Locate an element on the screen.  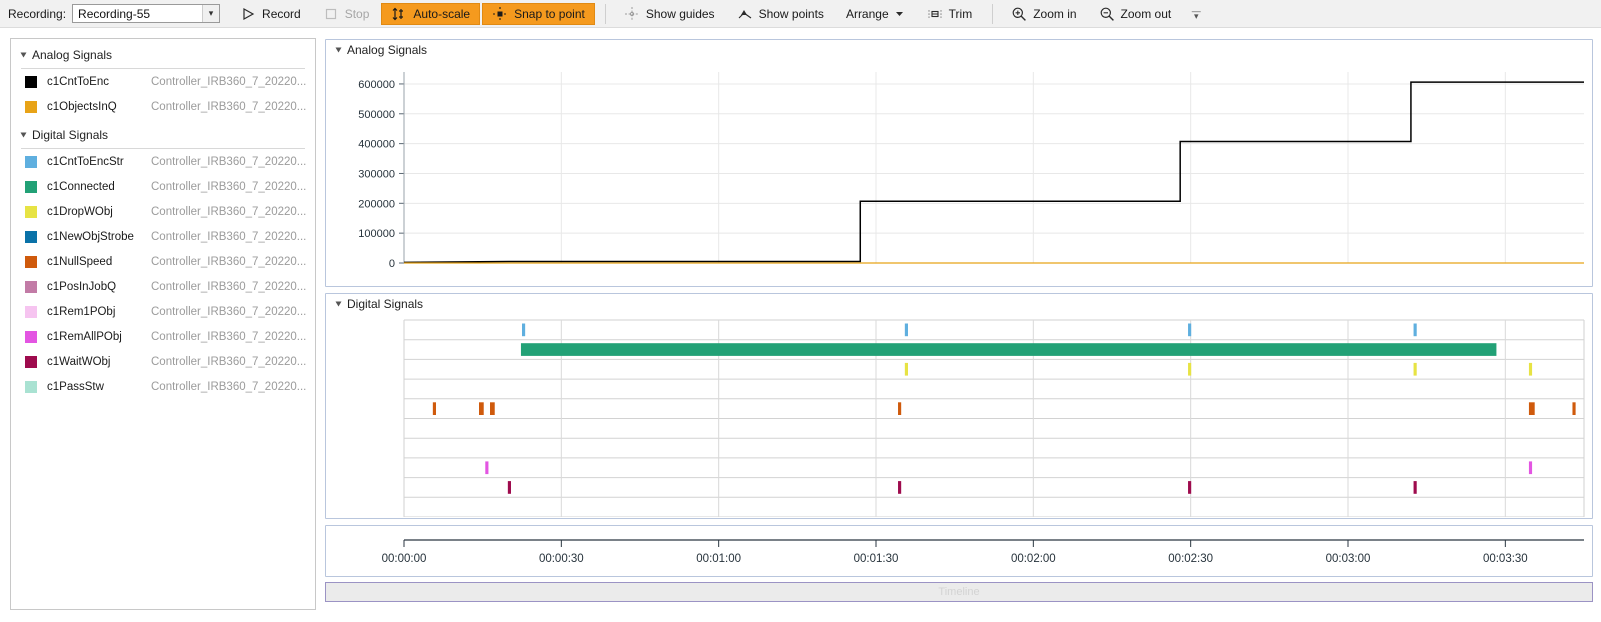
signal-name: c1ObjectsInQ is located at coordinates (82, 106).